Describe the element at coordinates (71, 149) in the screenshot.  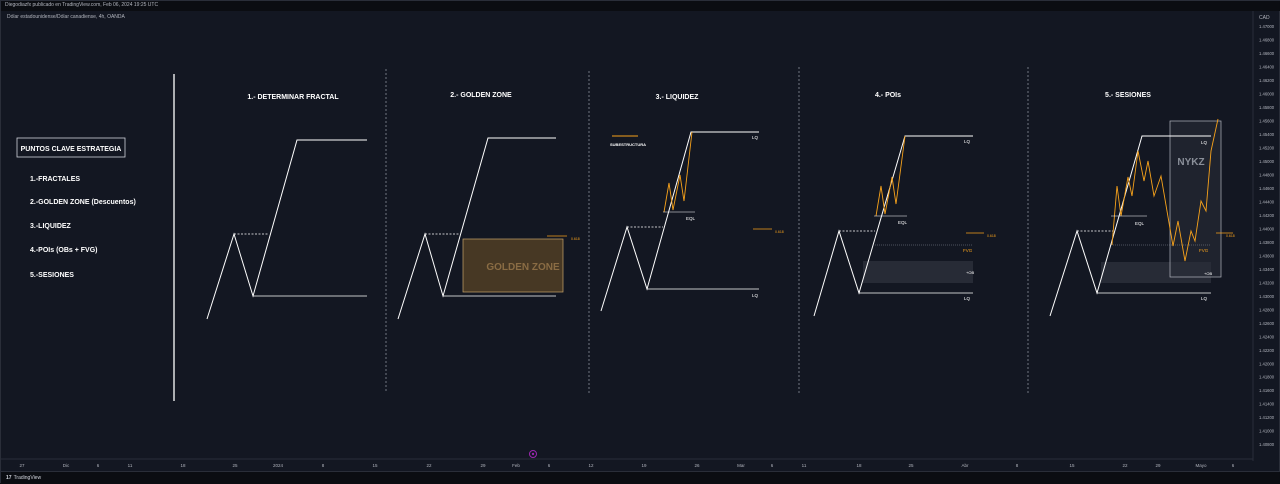
I see `legend-title: PUNTOS CLAVE ESTRATEGIA` at that location.